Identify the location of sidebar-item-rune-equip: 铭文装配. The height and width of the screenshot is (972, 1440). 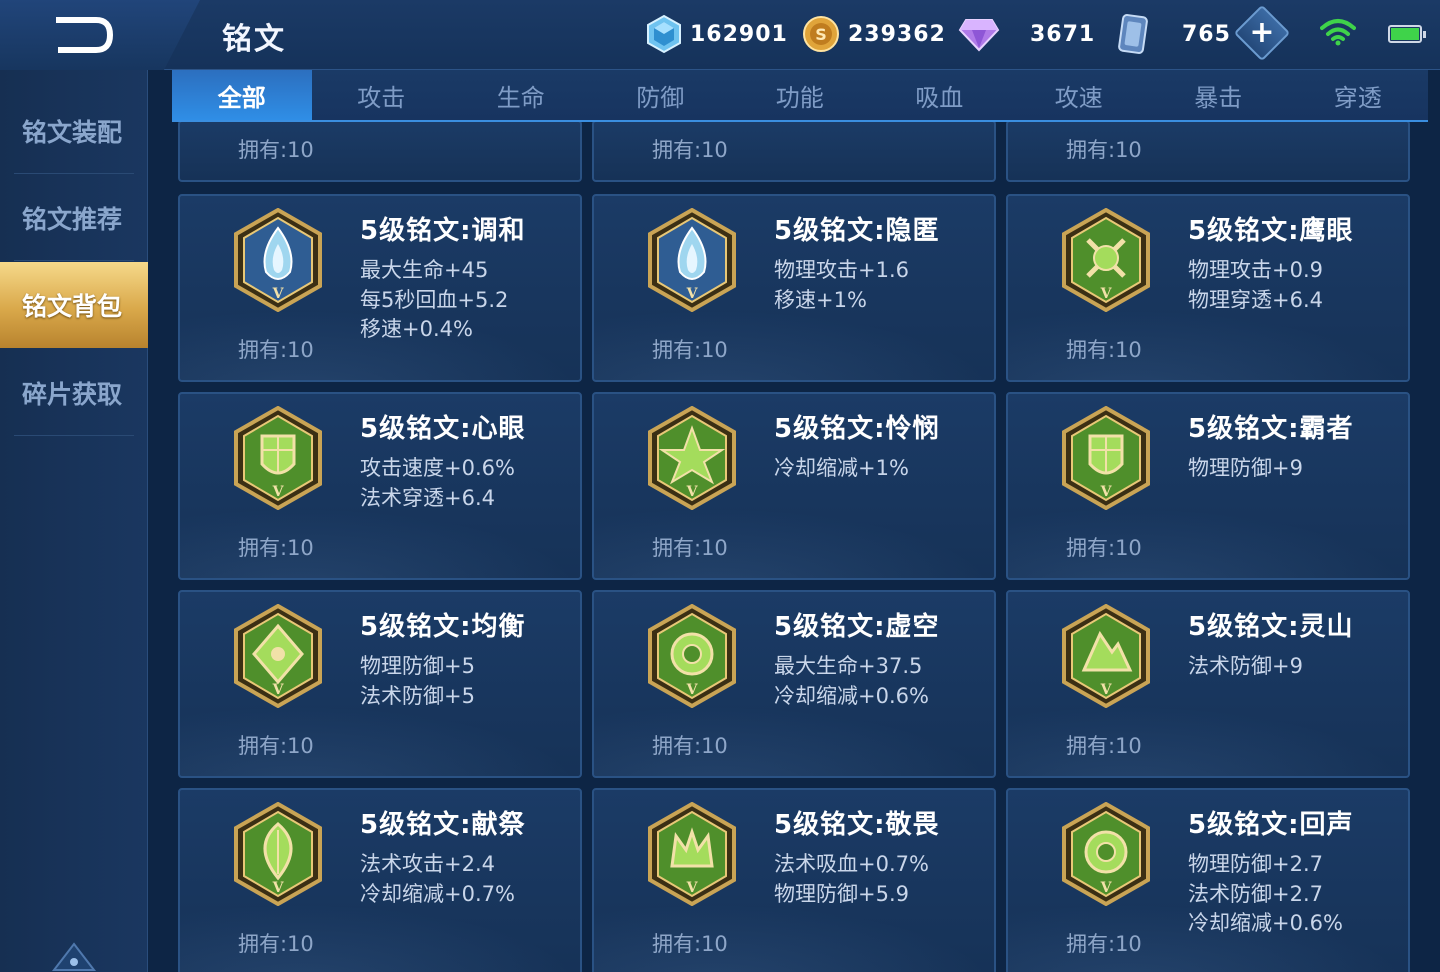
(74, 131).